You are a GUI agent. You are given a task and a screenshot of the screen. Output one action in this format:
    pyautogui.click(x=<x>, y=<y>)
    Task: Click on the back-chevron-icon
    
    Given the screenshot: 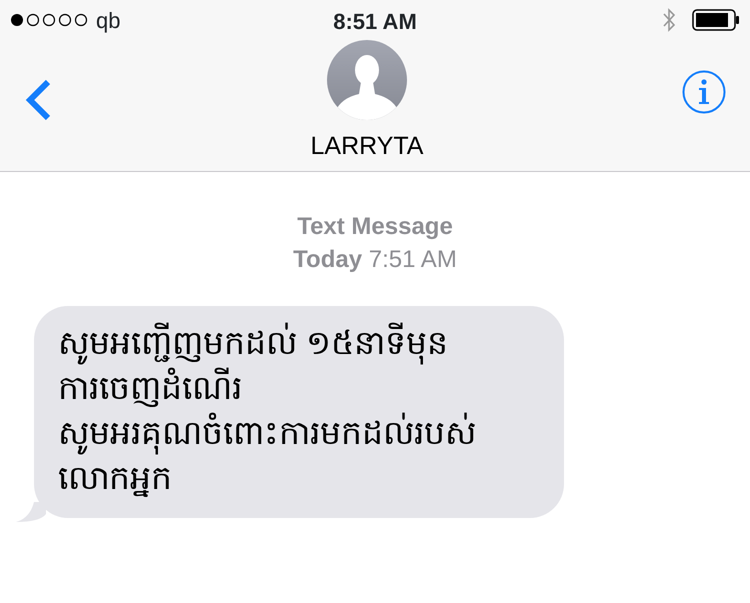 What is the action you would take?
    pyautogui.click(x=38, y=100)
    